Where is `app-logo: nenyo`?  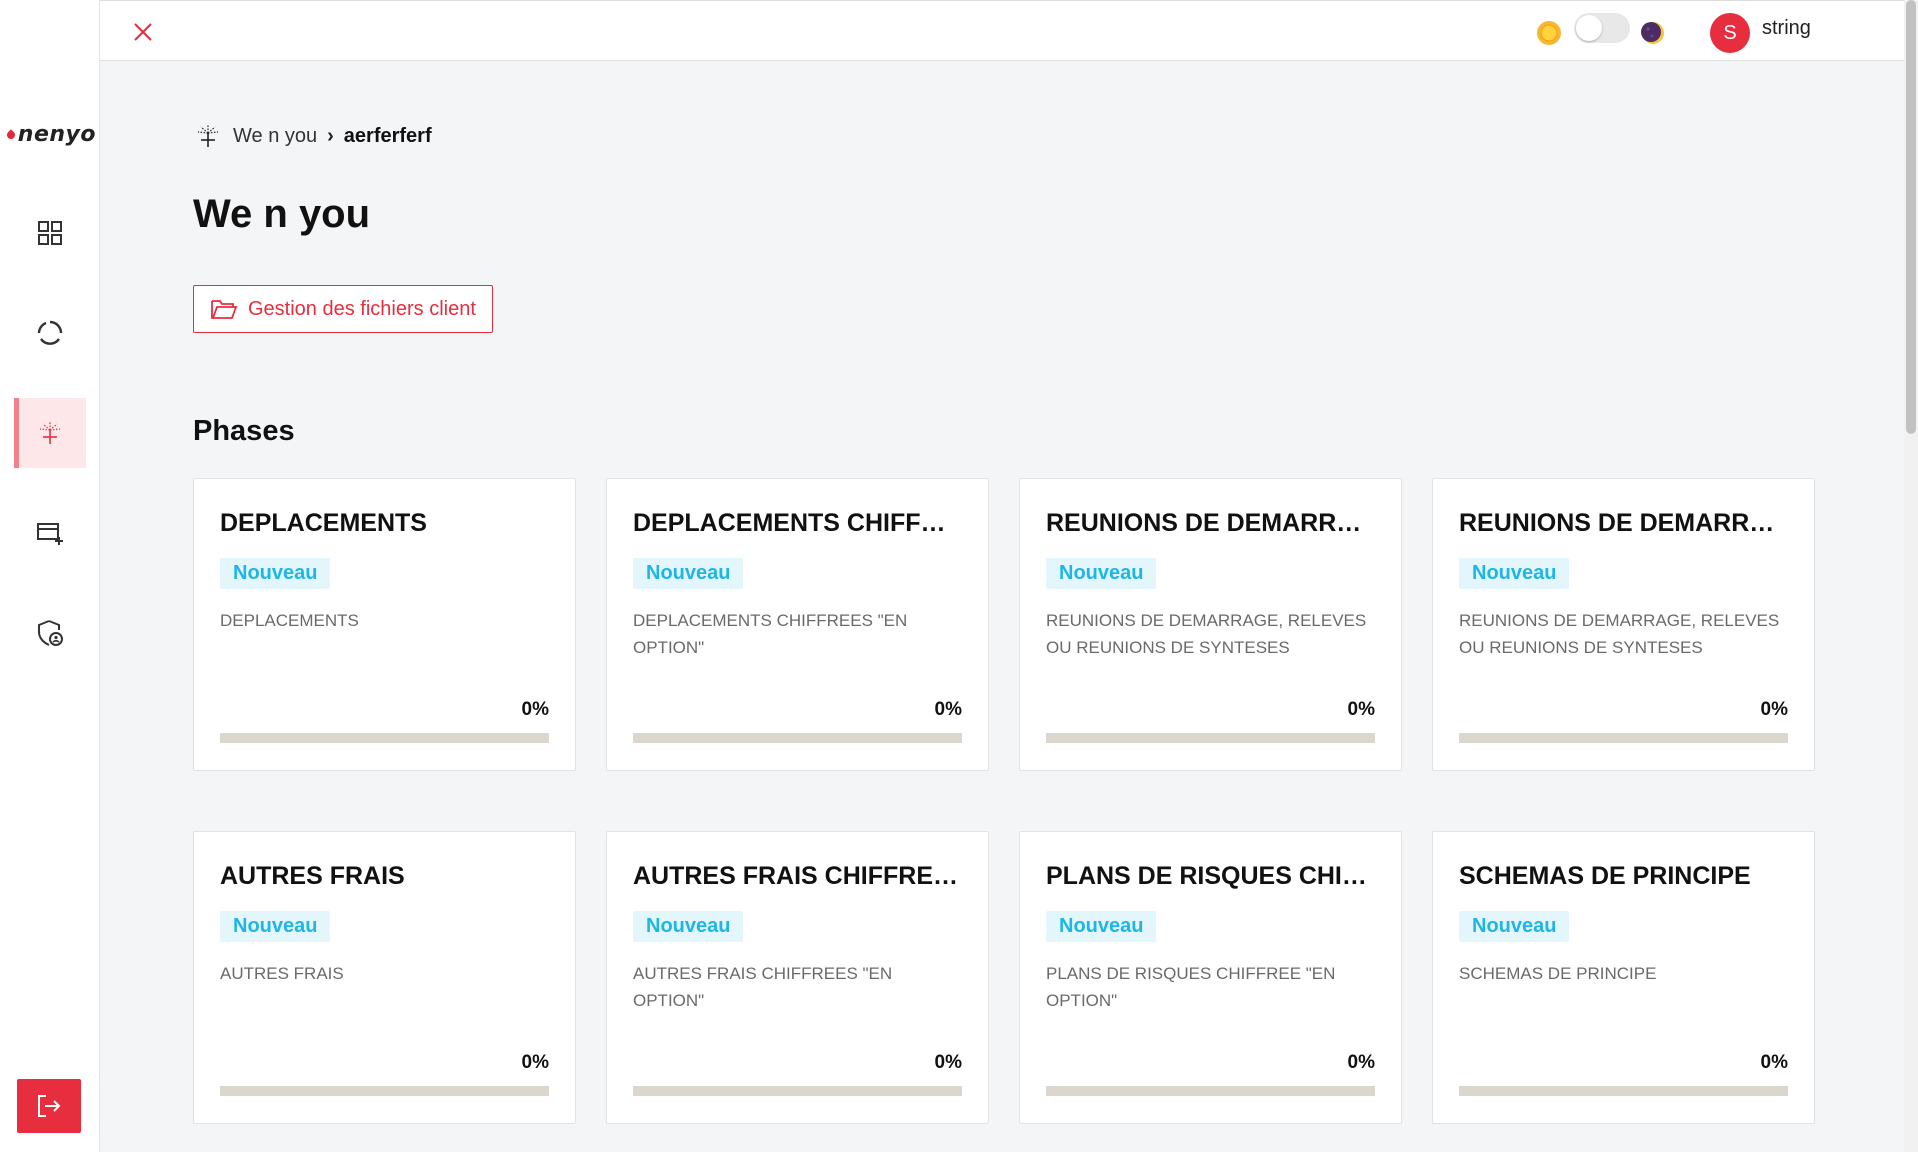
app-logo: nenyo is located at coordinates (51, 135).